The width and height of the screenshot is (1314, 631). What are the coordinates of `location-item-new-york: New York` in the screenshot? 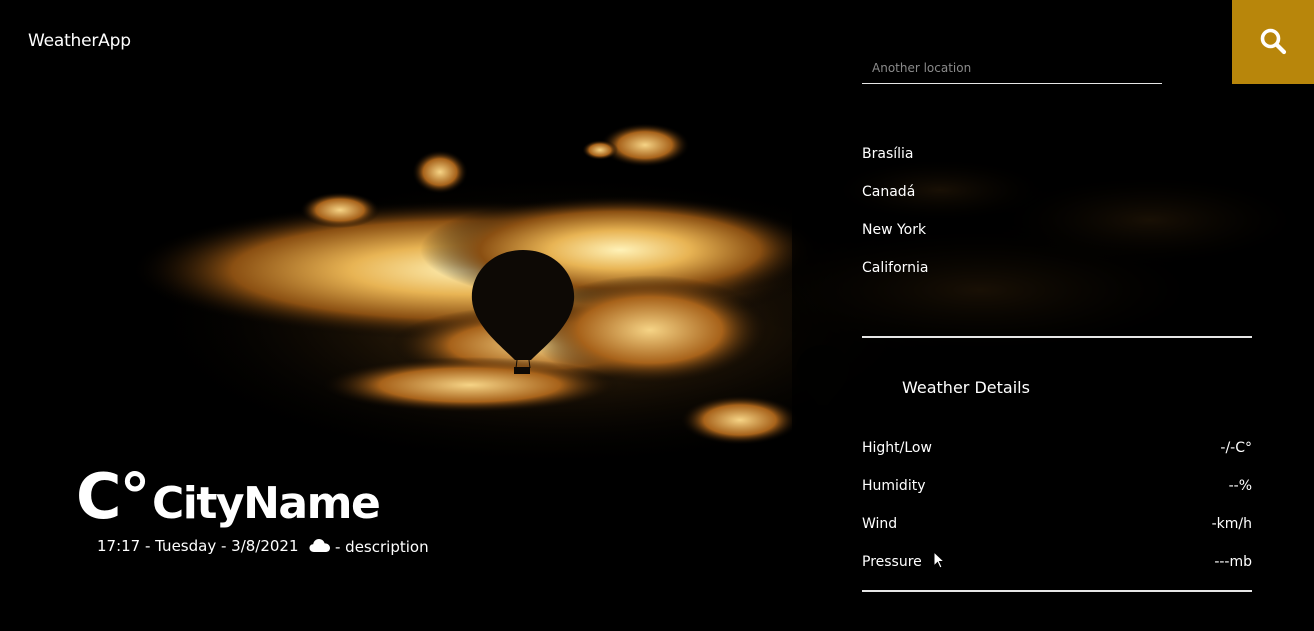 It's located at (895, 239).